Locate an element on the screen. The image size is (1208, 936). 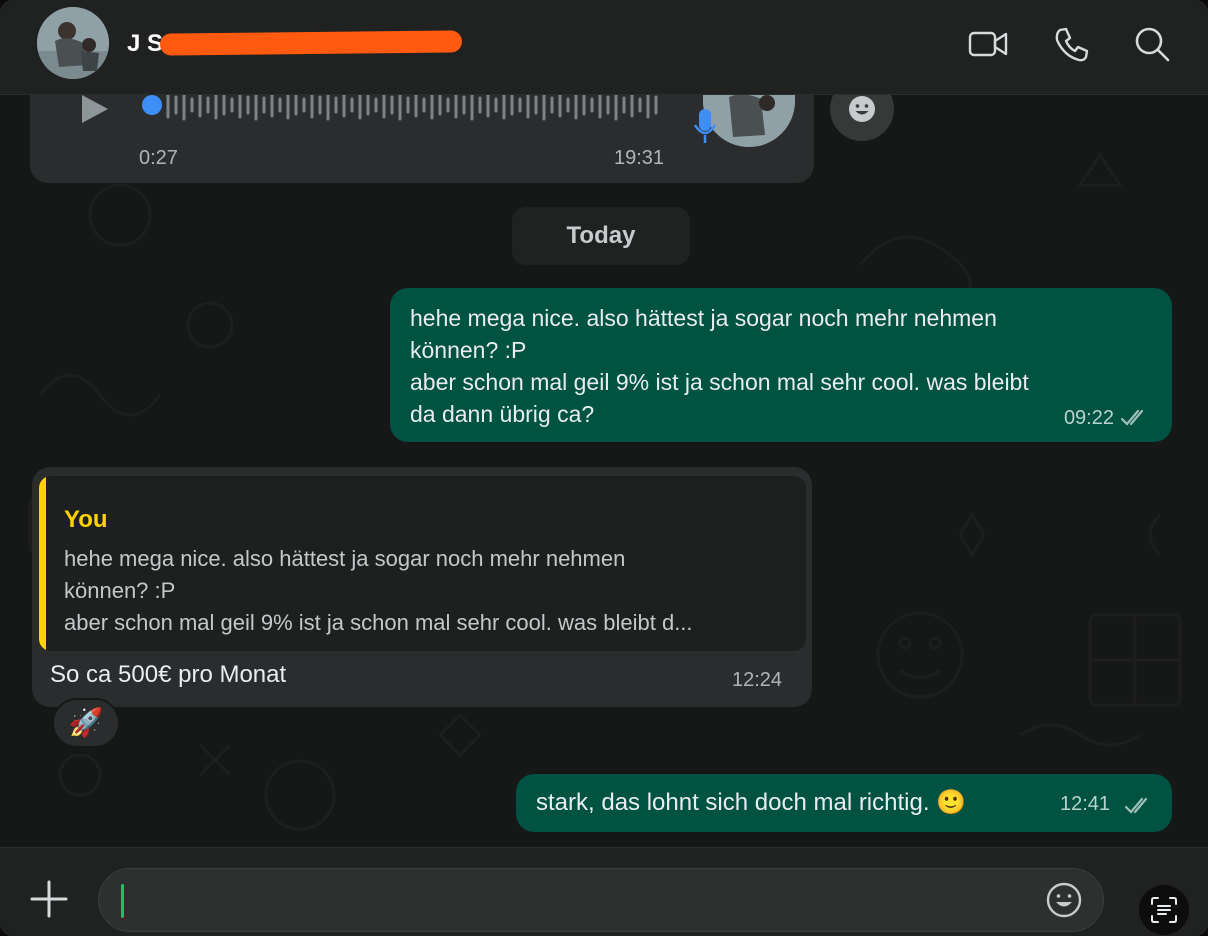
scan-icon is located at coordinates (1164, 910).